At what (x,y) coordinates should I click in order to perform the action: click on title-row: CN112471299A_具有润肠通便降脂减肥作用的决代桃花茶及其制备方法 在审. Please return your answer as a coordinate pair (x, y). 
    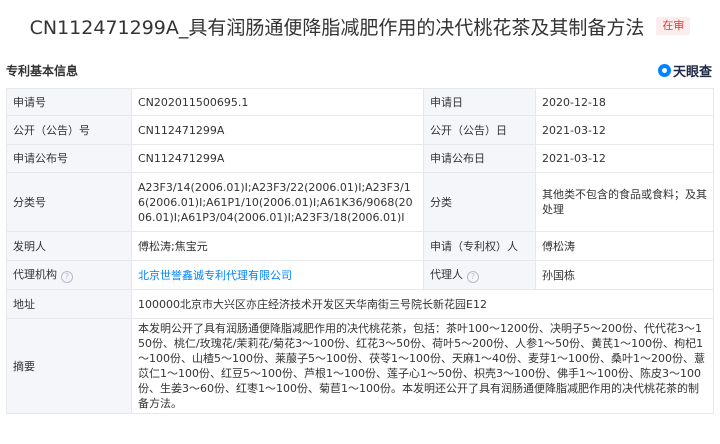
    Looking at the image, I should click on (360, 26).